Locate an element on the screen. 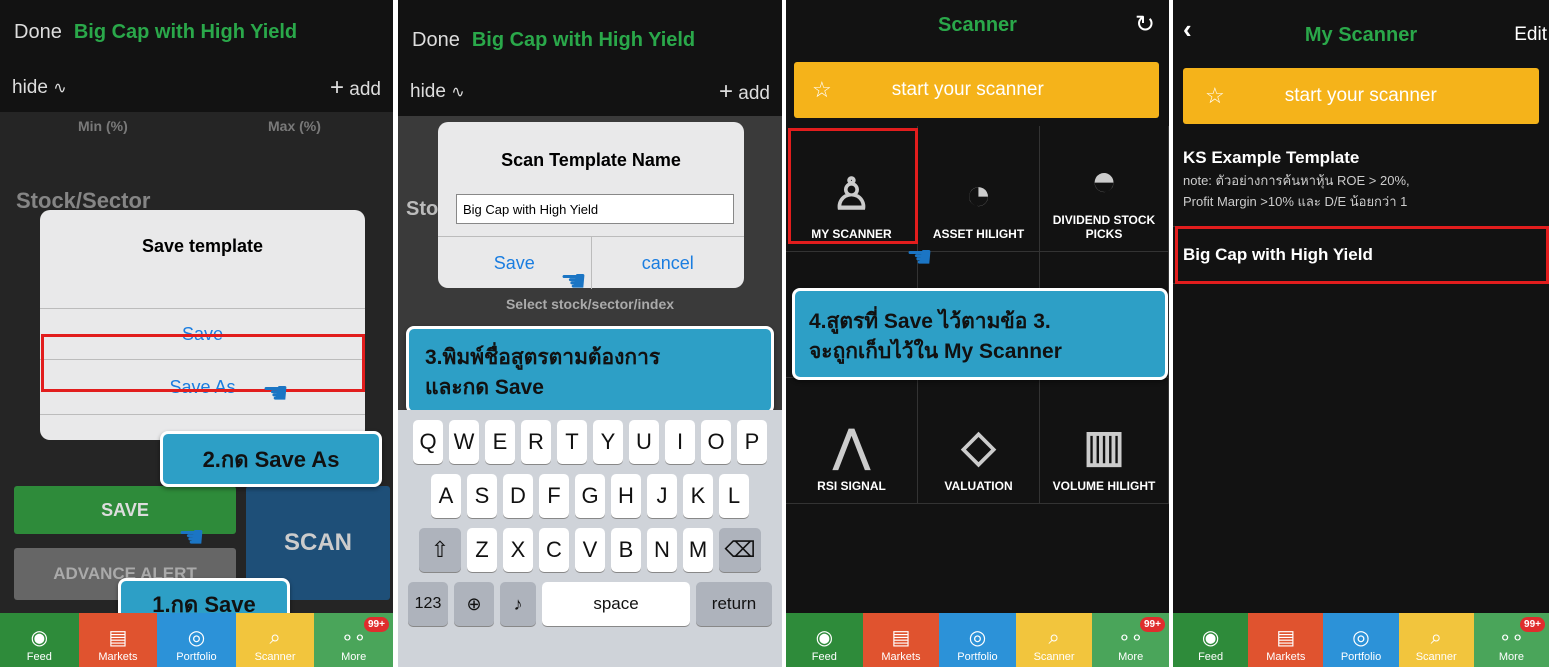 The width and height of the screenshot is (1549, 667). key-t: T is located at coordinates (572, 442).